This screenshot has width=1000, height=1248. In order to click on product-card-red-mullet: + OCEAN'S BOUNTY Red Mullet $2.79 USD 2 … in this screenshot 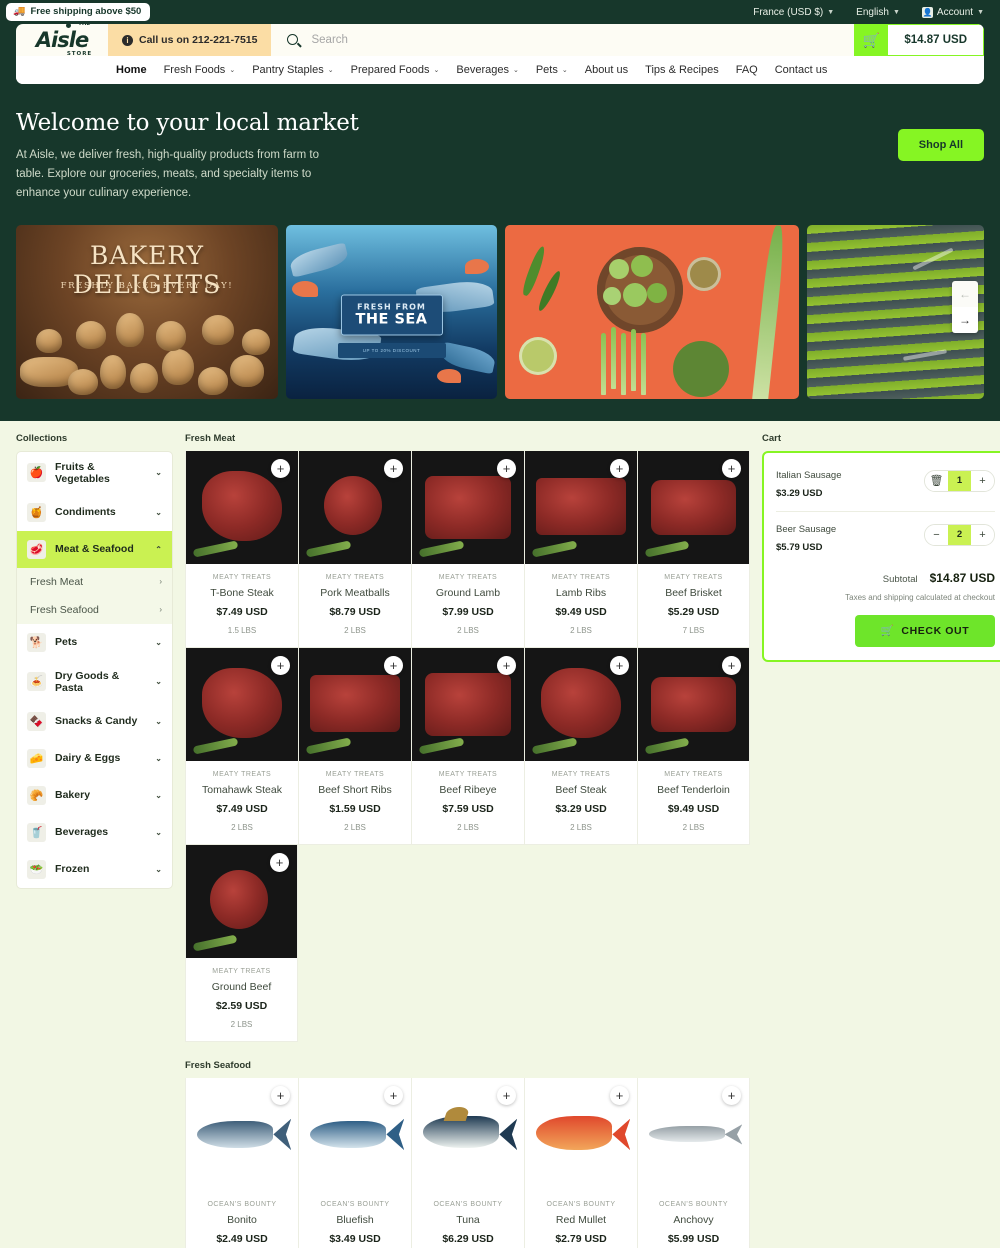, I will do `click(580, 1162)`.